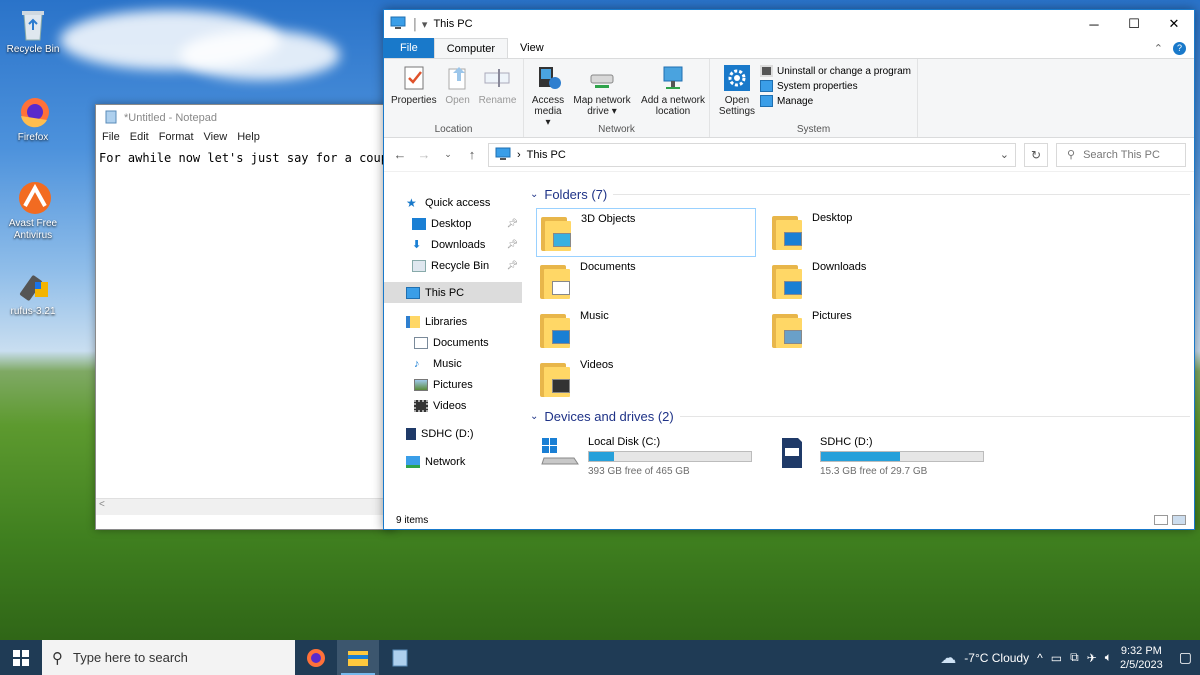 The height and width of the screenshot is (675, 1200). What do you see at coordinates (1040, 658) in the screenshot?
I see `chevron-up-icon: ^` at bounding box center [1040, 658].